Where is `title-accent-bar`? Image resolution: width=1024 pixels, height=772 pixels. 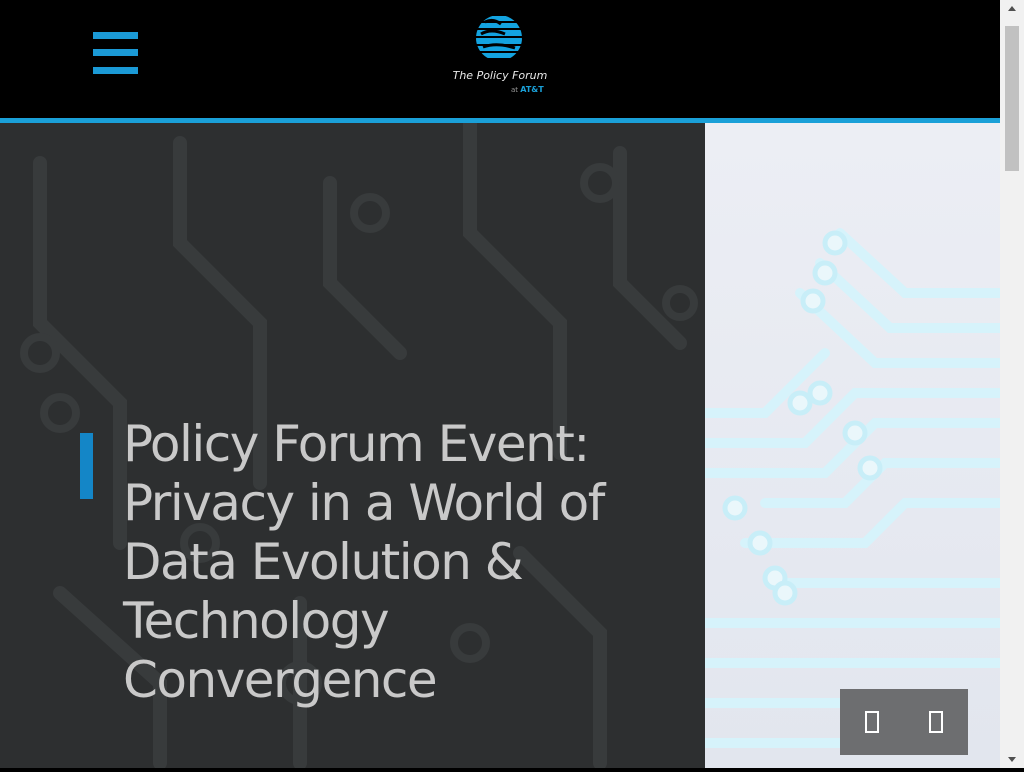
title-accent-bar is located at coordinates (86, 466).